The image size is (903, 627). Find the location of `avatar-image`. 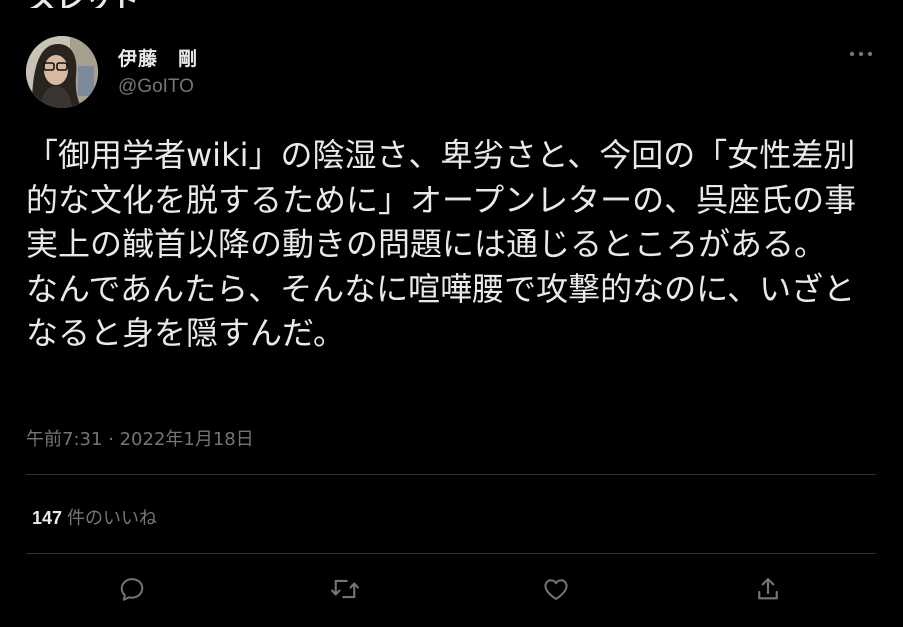

avatar-image is located at coordinates (62, 72).